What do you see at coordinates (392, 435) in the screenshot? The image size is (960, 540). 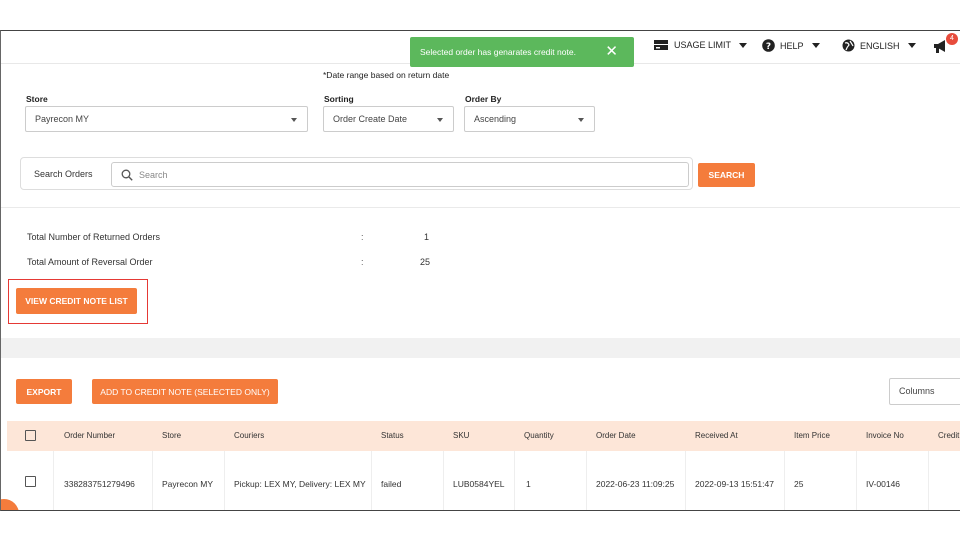 I see `column-header: Status` at bounding box center [392, 435].